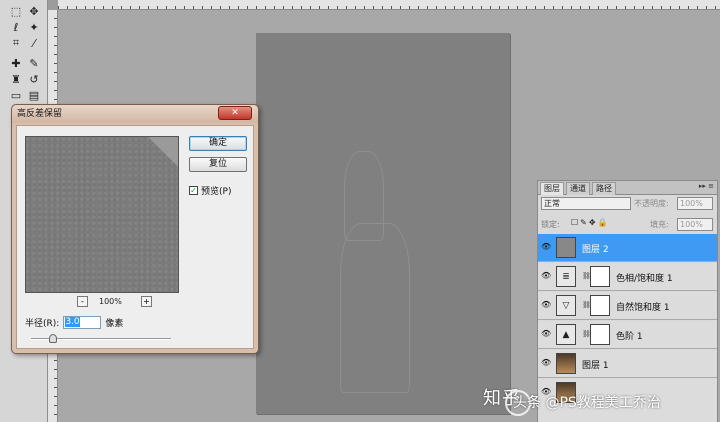  What do you see at coordinates (552, 188) in the screenshot?
I see `tab-layers: 图层` at bounding box center [552, 188].